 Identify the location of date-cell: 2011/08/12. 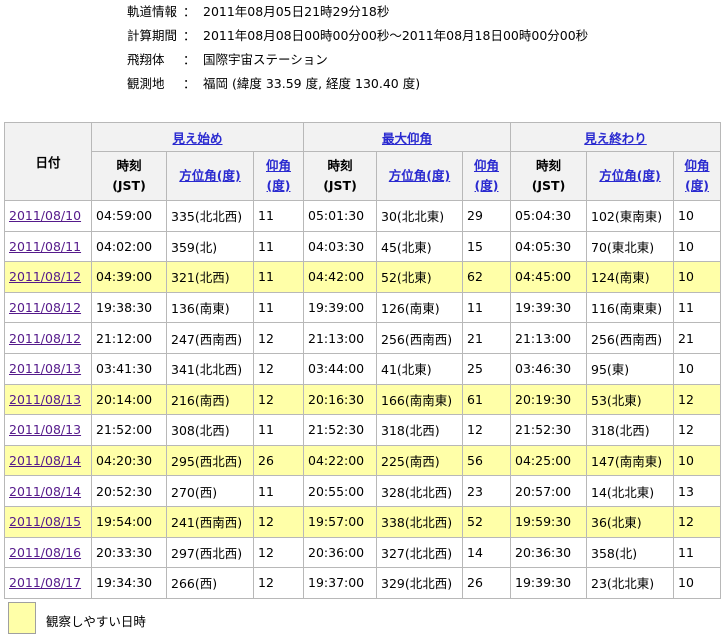
(48, 307).